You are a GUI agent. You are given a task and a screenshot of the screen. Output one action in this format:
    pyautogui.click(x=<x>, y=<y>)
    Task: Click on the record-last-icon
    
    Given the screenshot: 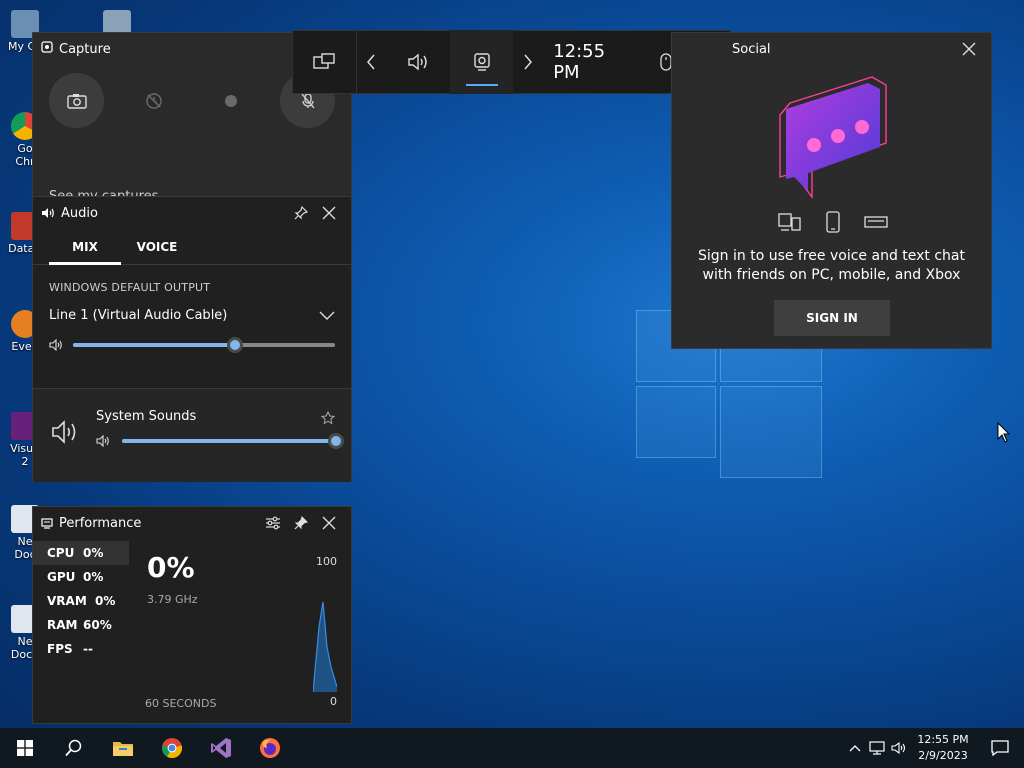 What is the action you would take?
    pyautogui.click(x=153, y=100)
    